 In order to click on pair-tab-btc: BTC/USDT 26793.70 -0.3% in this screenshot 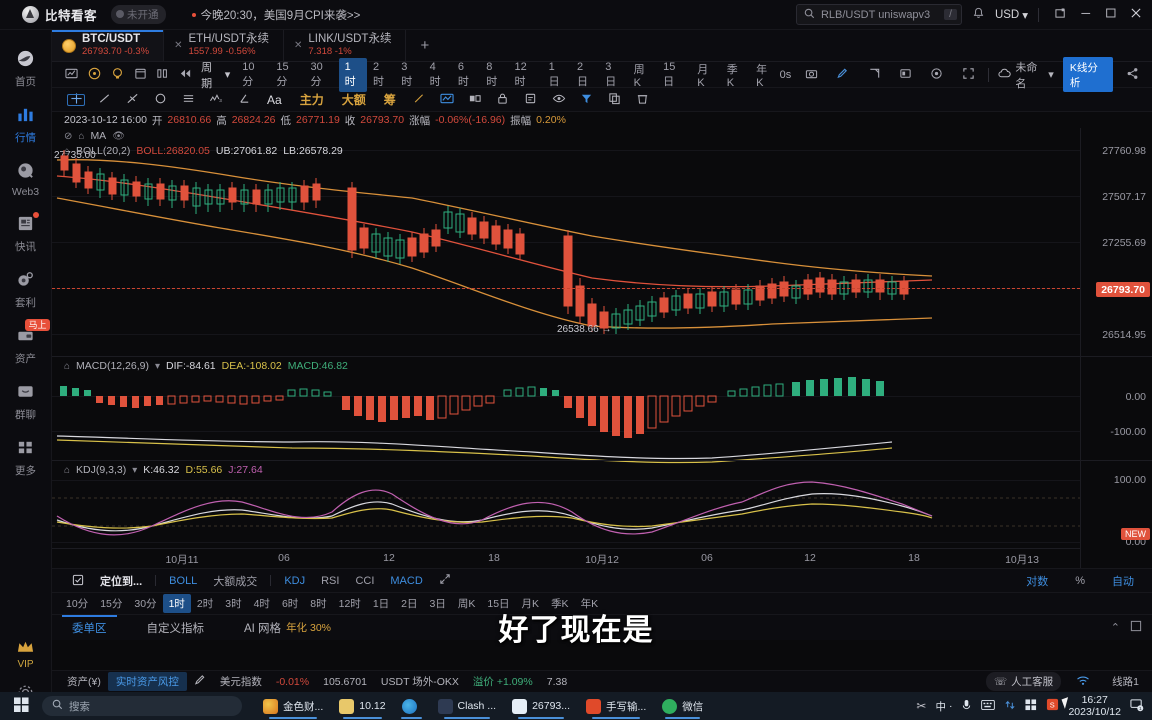, I will do `click(108, 45)`.